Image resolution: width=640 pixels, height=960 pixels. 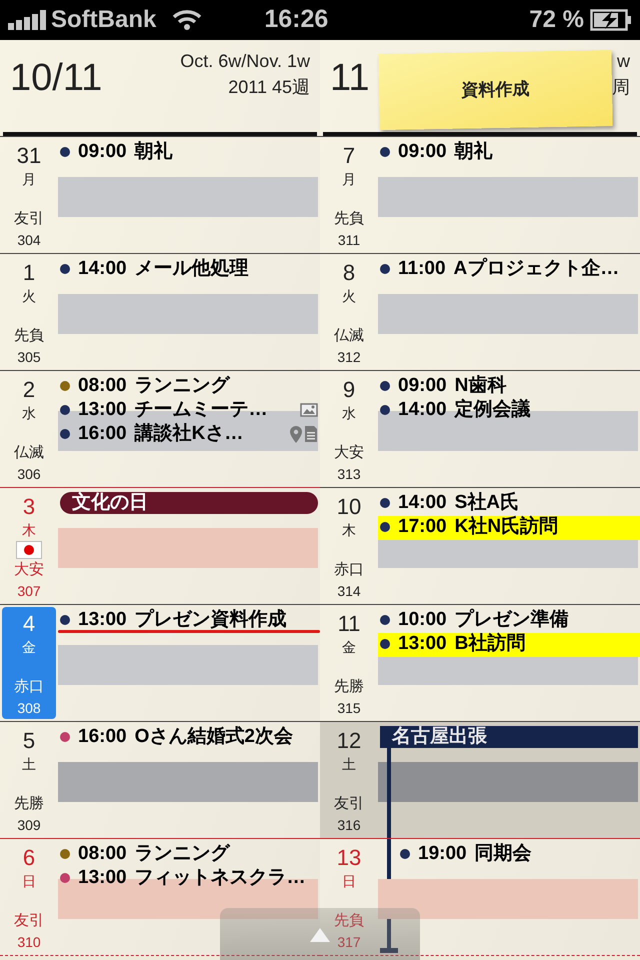 I want to click on event-title: プレゼン準備, so click(x=511, y=620).